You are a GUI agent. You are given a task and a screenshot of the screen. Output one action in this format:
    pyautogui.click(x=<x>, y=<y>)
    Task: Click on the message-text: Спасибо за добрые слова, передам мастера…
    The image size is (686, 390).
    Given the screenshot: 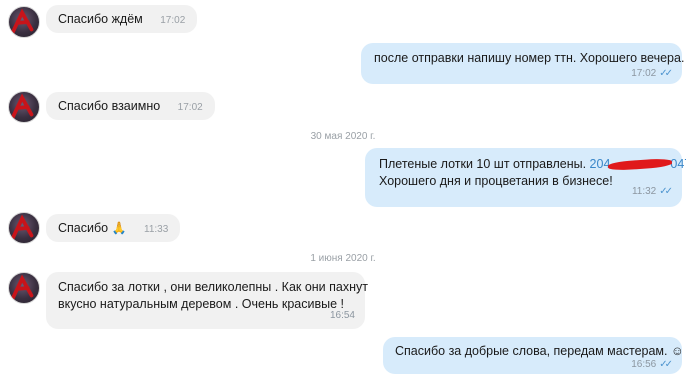 What is the action you would take?
    pyautogui.click(x=539, y=351)
    